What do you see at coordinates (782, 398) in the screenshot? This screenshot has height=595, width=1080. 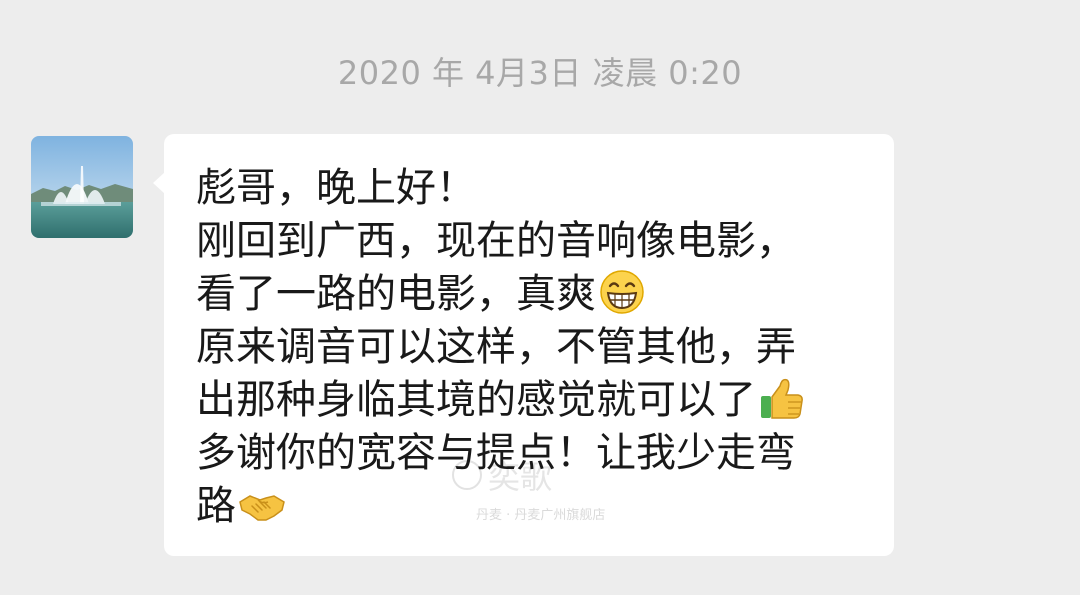 I see `thumbs-up-emoji` at bounding box center [782, 398].